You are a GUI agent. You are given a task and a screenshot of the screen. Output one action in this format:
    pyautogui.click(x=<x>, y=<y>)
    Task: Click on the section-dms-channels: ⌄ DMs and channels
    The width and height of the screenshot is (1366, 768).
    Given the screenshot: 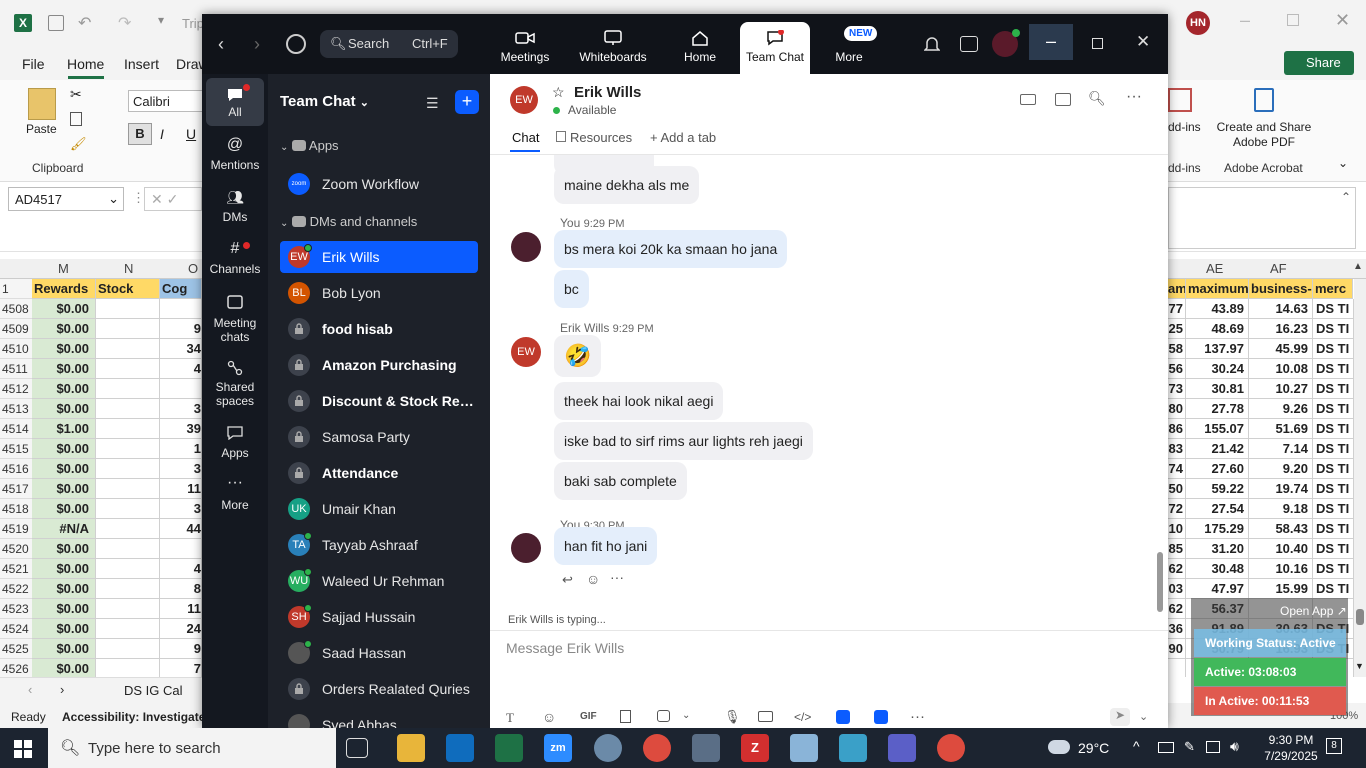 What is the action you would take?
    pyautogui.click(x=348, y=221)
    